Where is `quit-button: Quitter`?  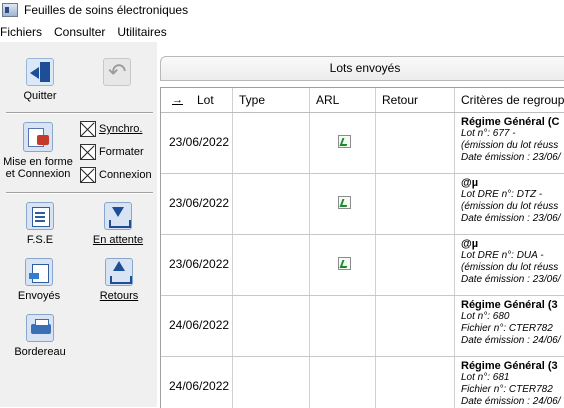
quit-button: Quitter is located at coordinates (40, 80).